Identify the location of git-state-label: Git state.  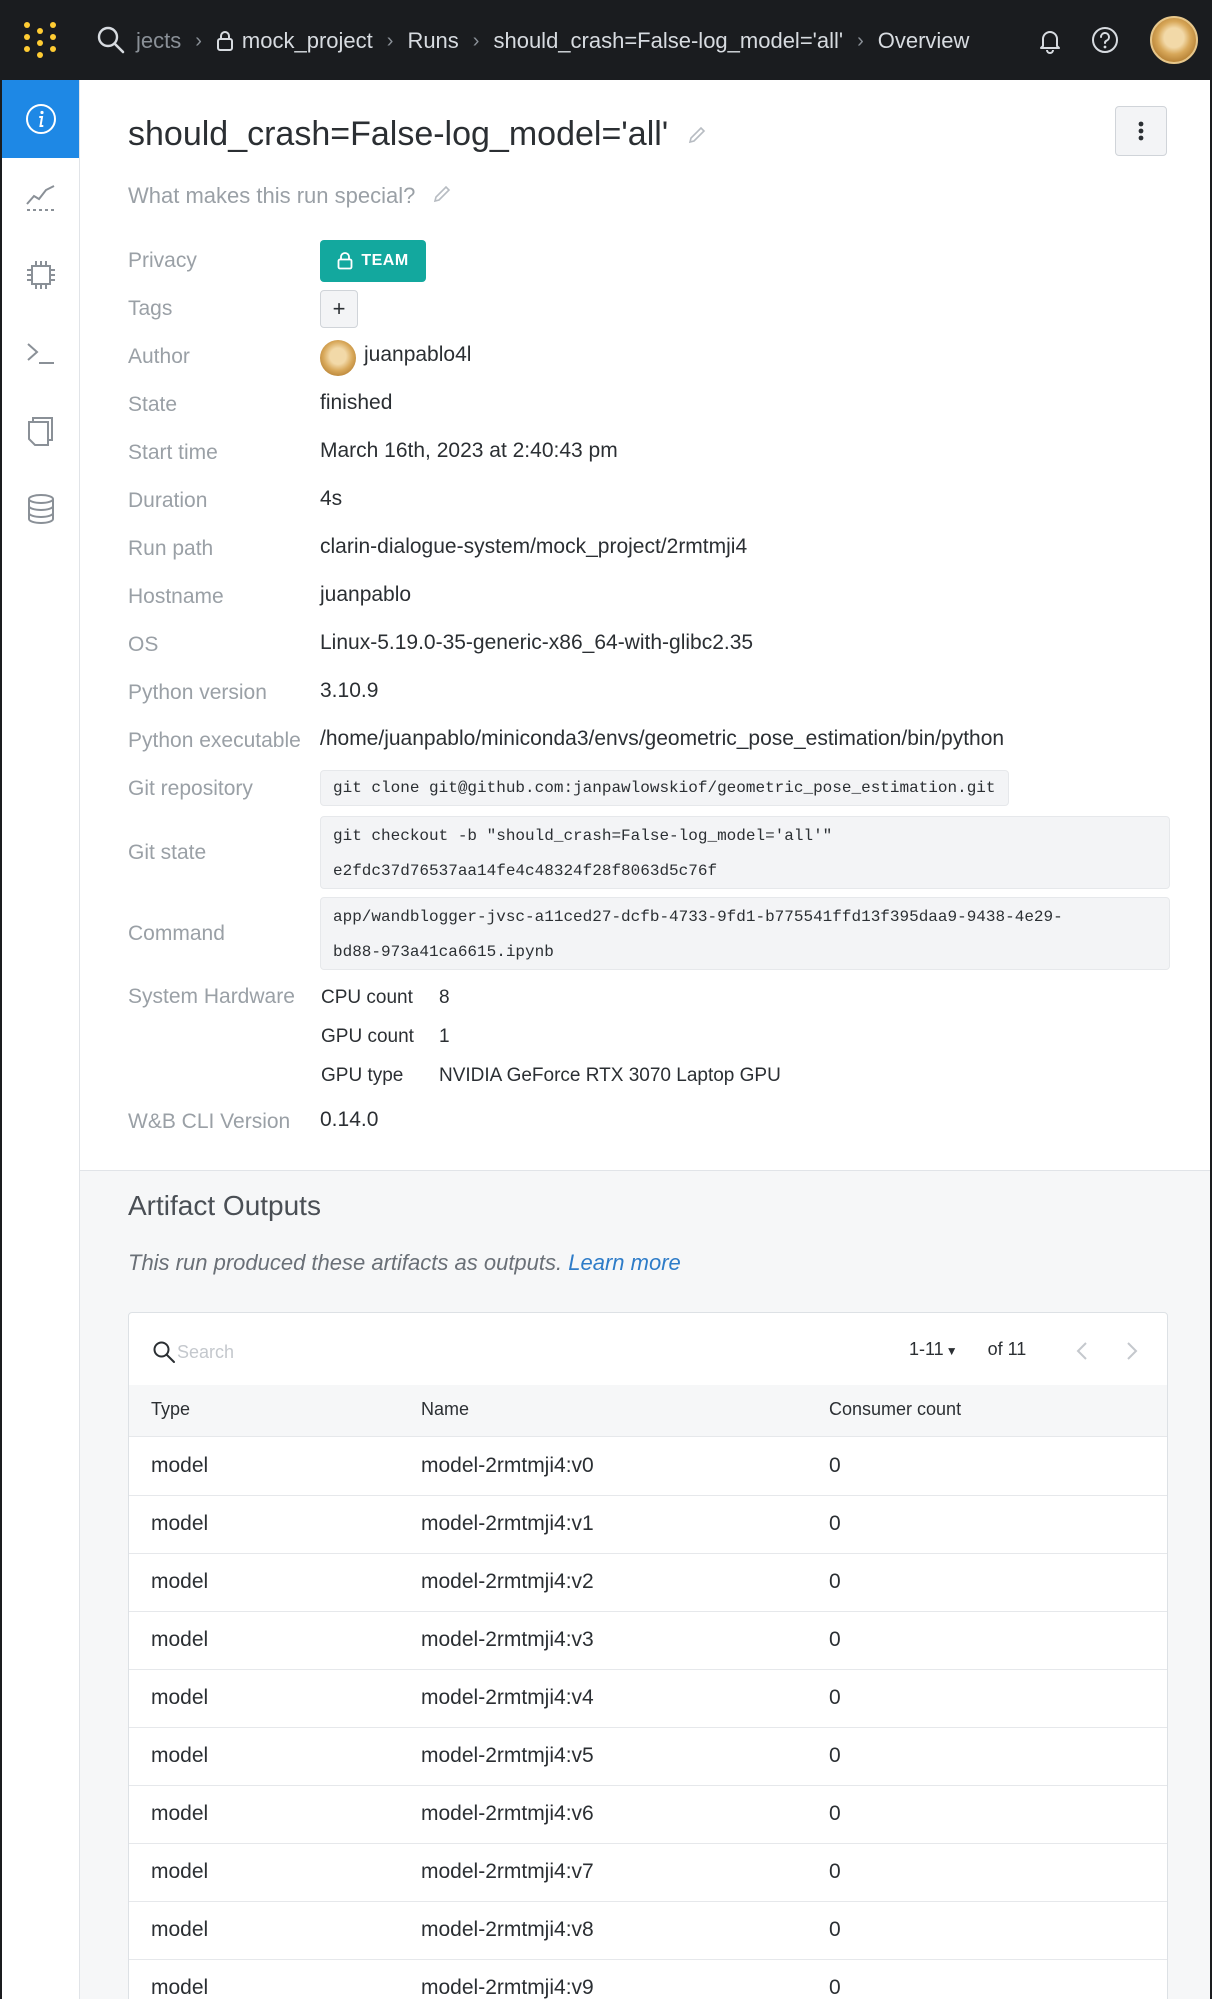
(167, 852).